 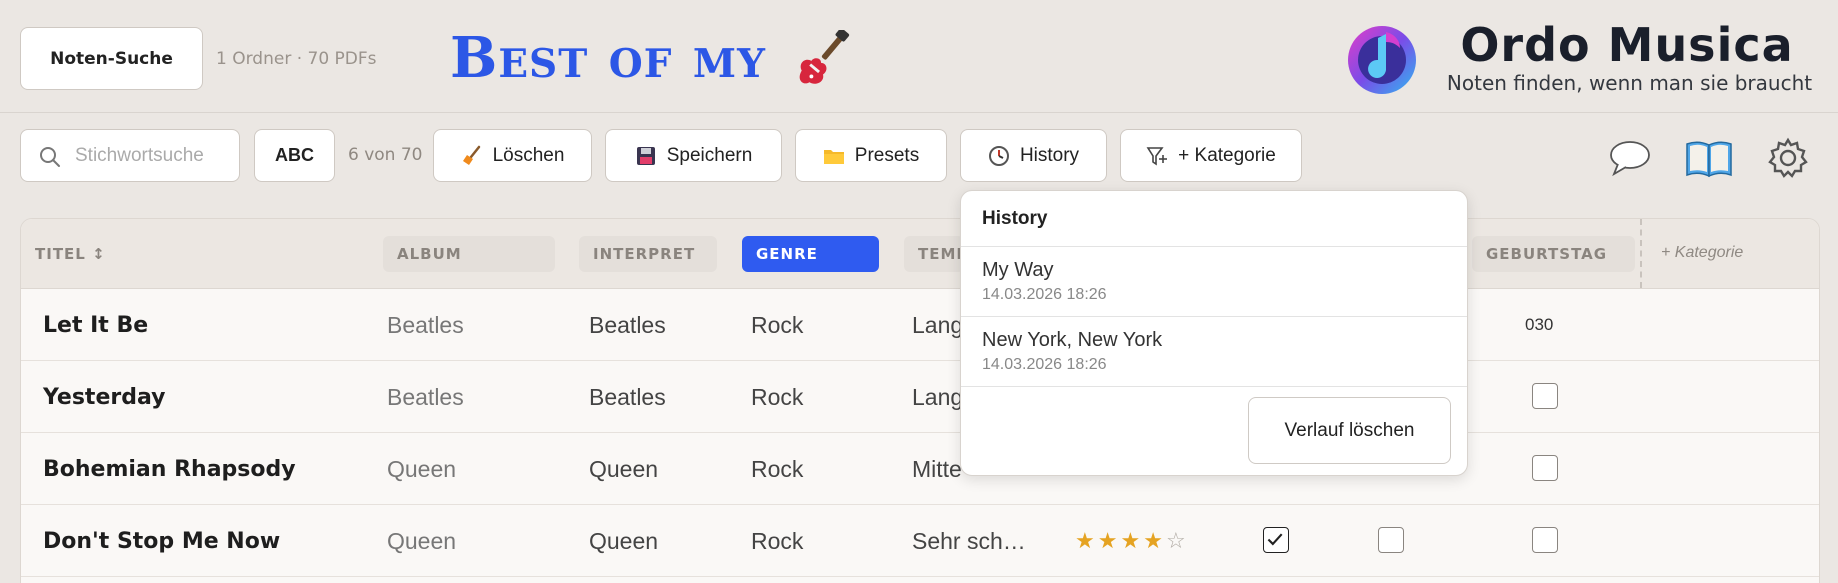 I want to click on row-title: Yesterday, so click(x=104, y=397).